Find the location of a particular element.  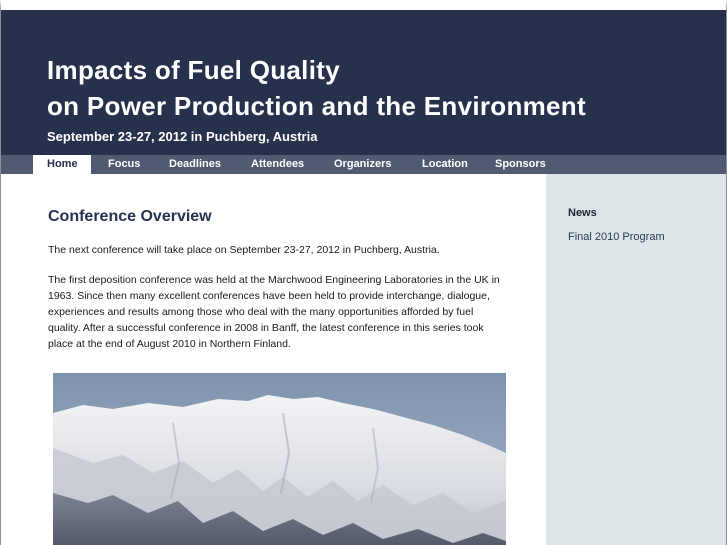

nav-home: Home is located at coordinates (62, 164).